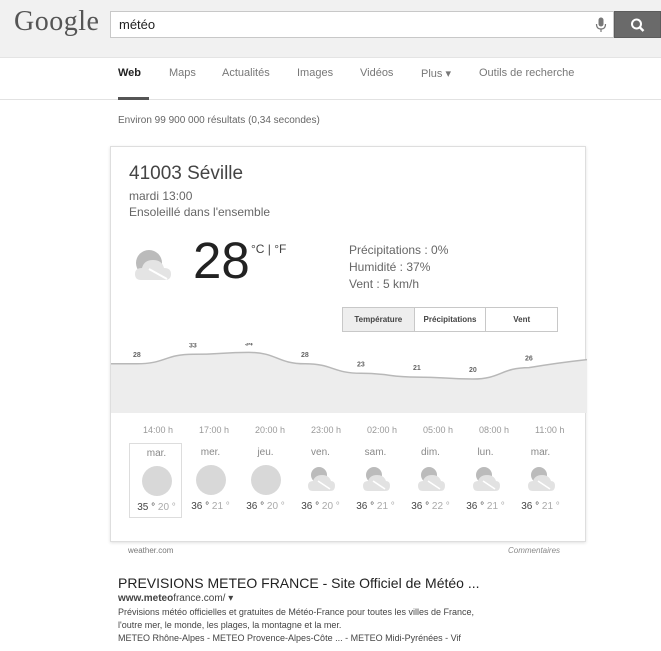 This screenshot has height=651, width=661. What do you see at coordinates (246, 73) in the screenshot?
I see `tab-news: Actualités` at bounding box center [246, 73].